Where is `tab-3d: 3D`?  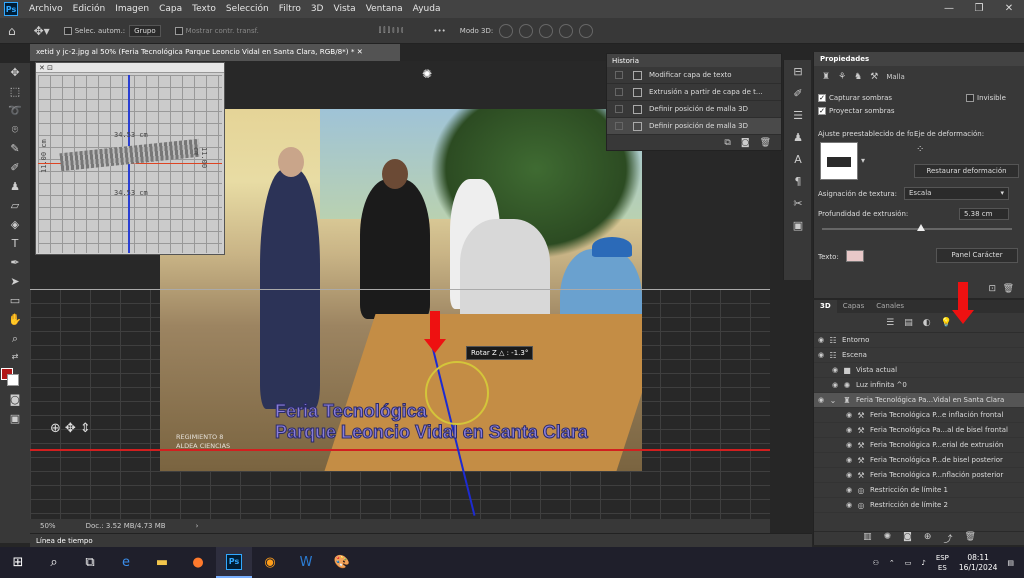 tab-3d: 3D is located at coordinates (825, 306).